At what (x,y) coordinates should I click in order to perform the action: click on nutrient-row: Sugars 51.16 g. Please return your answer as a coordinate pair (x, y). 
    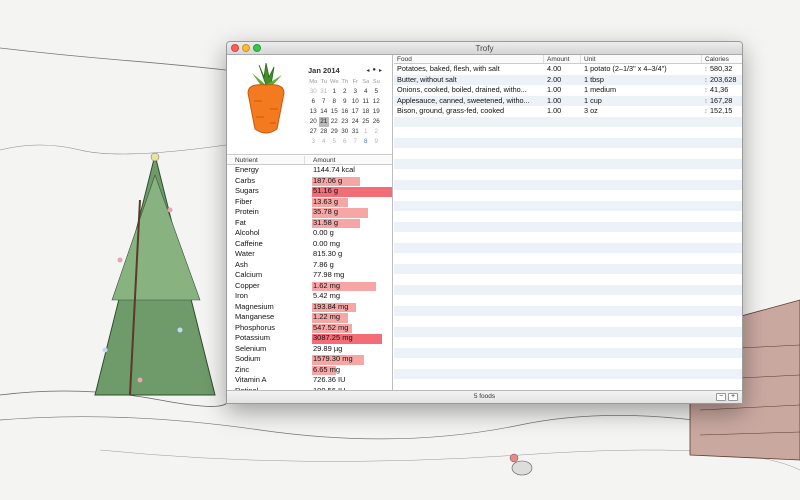
    Looking at the image, I should click on (309, 191).